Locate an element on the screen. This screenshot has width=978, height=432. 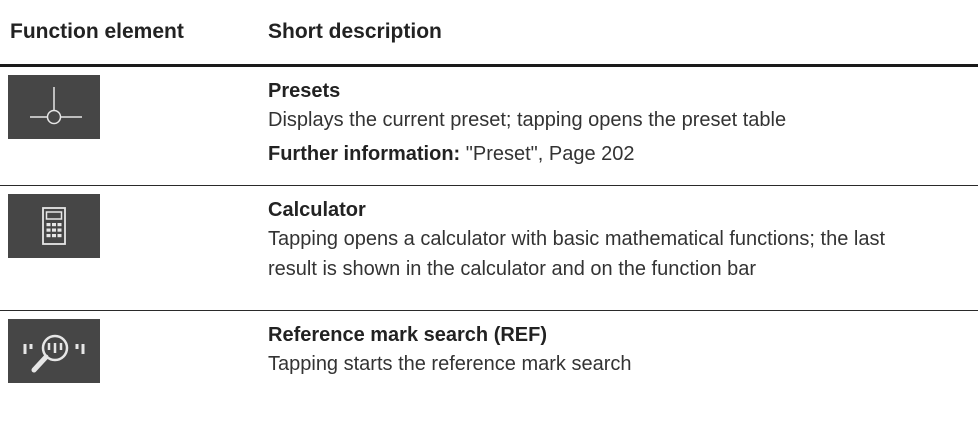
row-title: Calculator is located at coordinates (317, 210).